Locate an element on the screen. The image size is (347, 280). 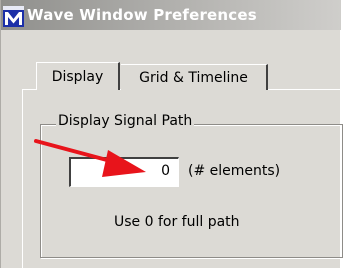
tab-grid-timeline: Grid & Timeline is located at coordinates (194, 77).